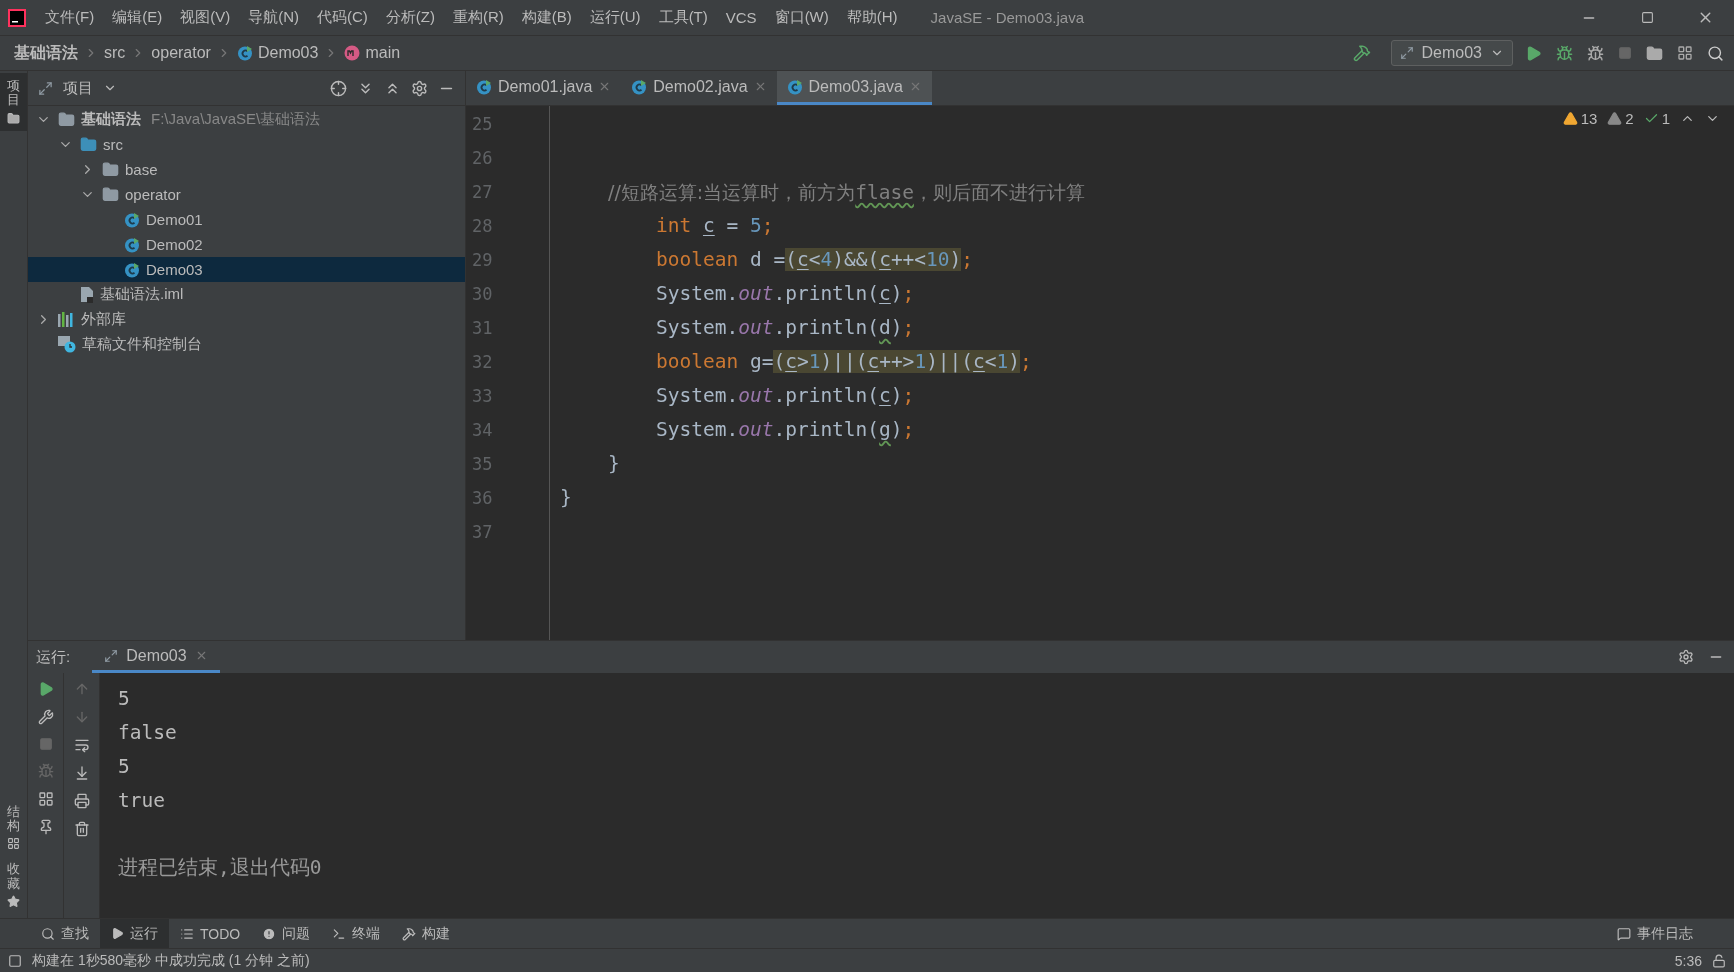  What do you see at coordinates (46, 53) in the screenshot?
I see `breadcrumb: 基础语法` at bounding box center [46, 53].